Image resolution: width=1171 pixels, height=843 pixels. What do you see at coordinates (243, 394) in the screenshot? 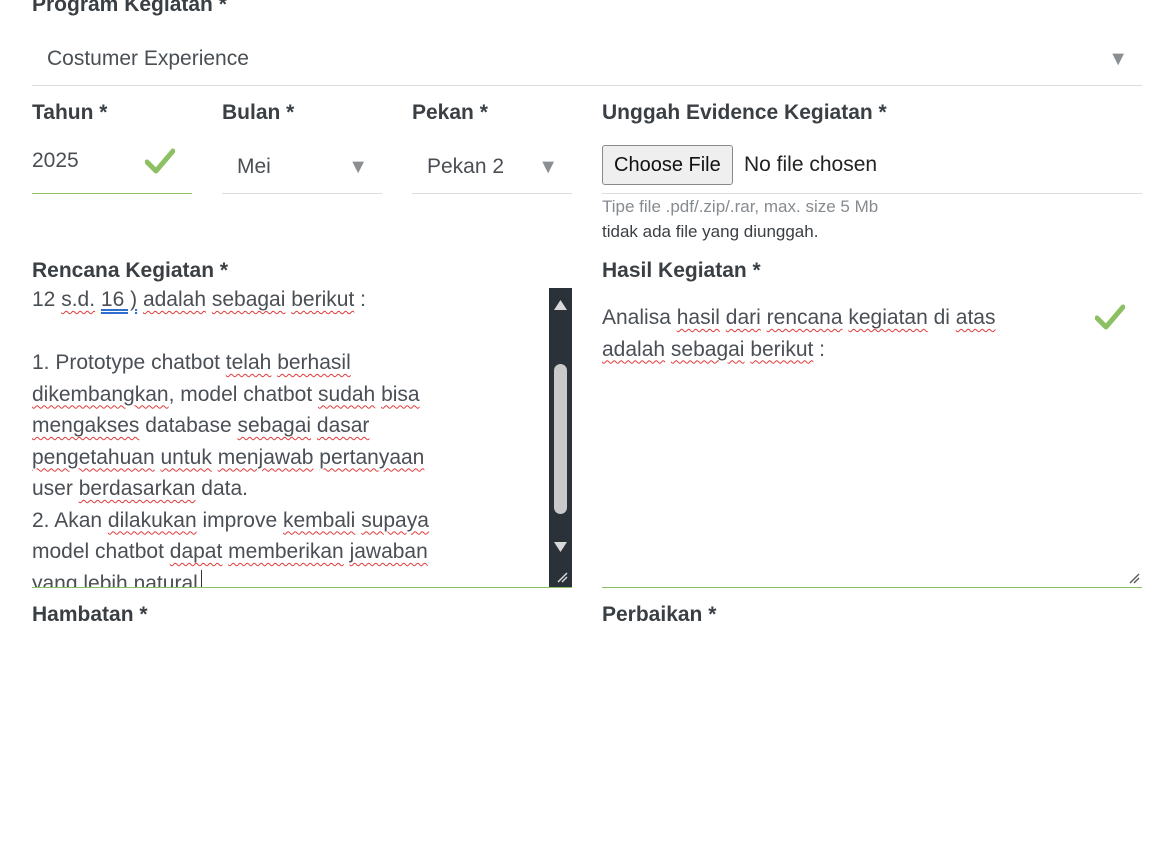
I see `text-segment: , model chatbot` at bounding box center [243, 394].